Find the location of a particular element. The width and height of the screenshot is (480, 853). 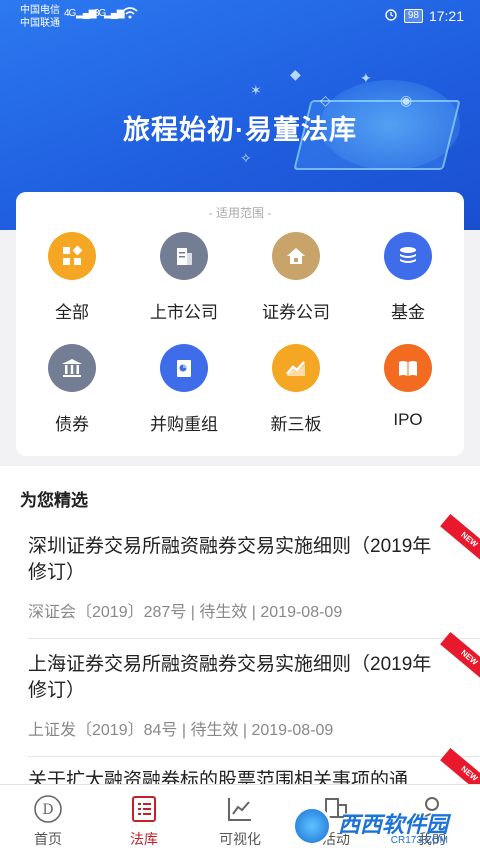

tab-label: 可视化 is located at coordinates (240, 839).